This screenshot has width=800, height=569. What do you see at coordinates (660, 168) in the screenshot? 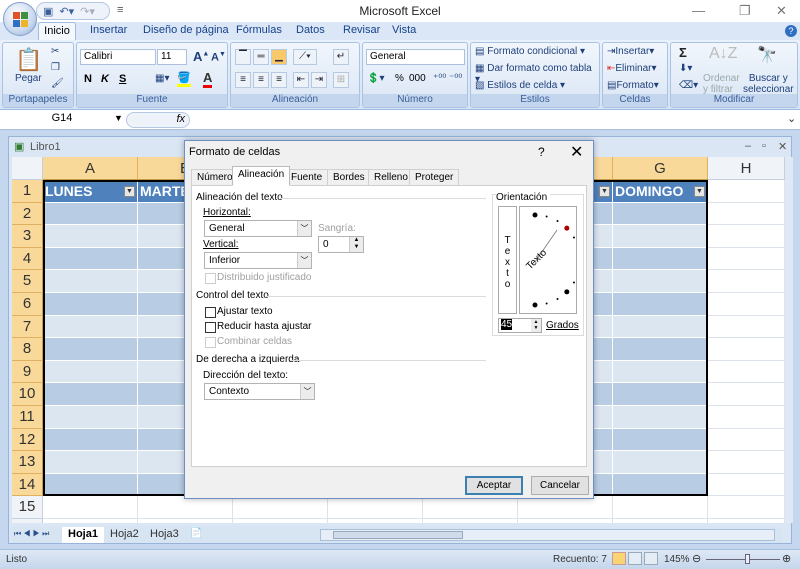
I see `column-header-G: G` at bounding box center [660, 168].